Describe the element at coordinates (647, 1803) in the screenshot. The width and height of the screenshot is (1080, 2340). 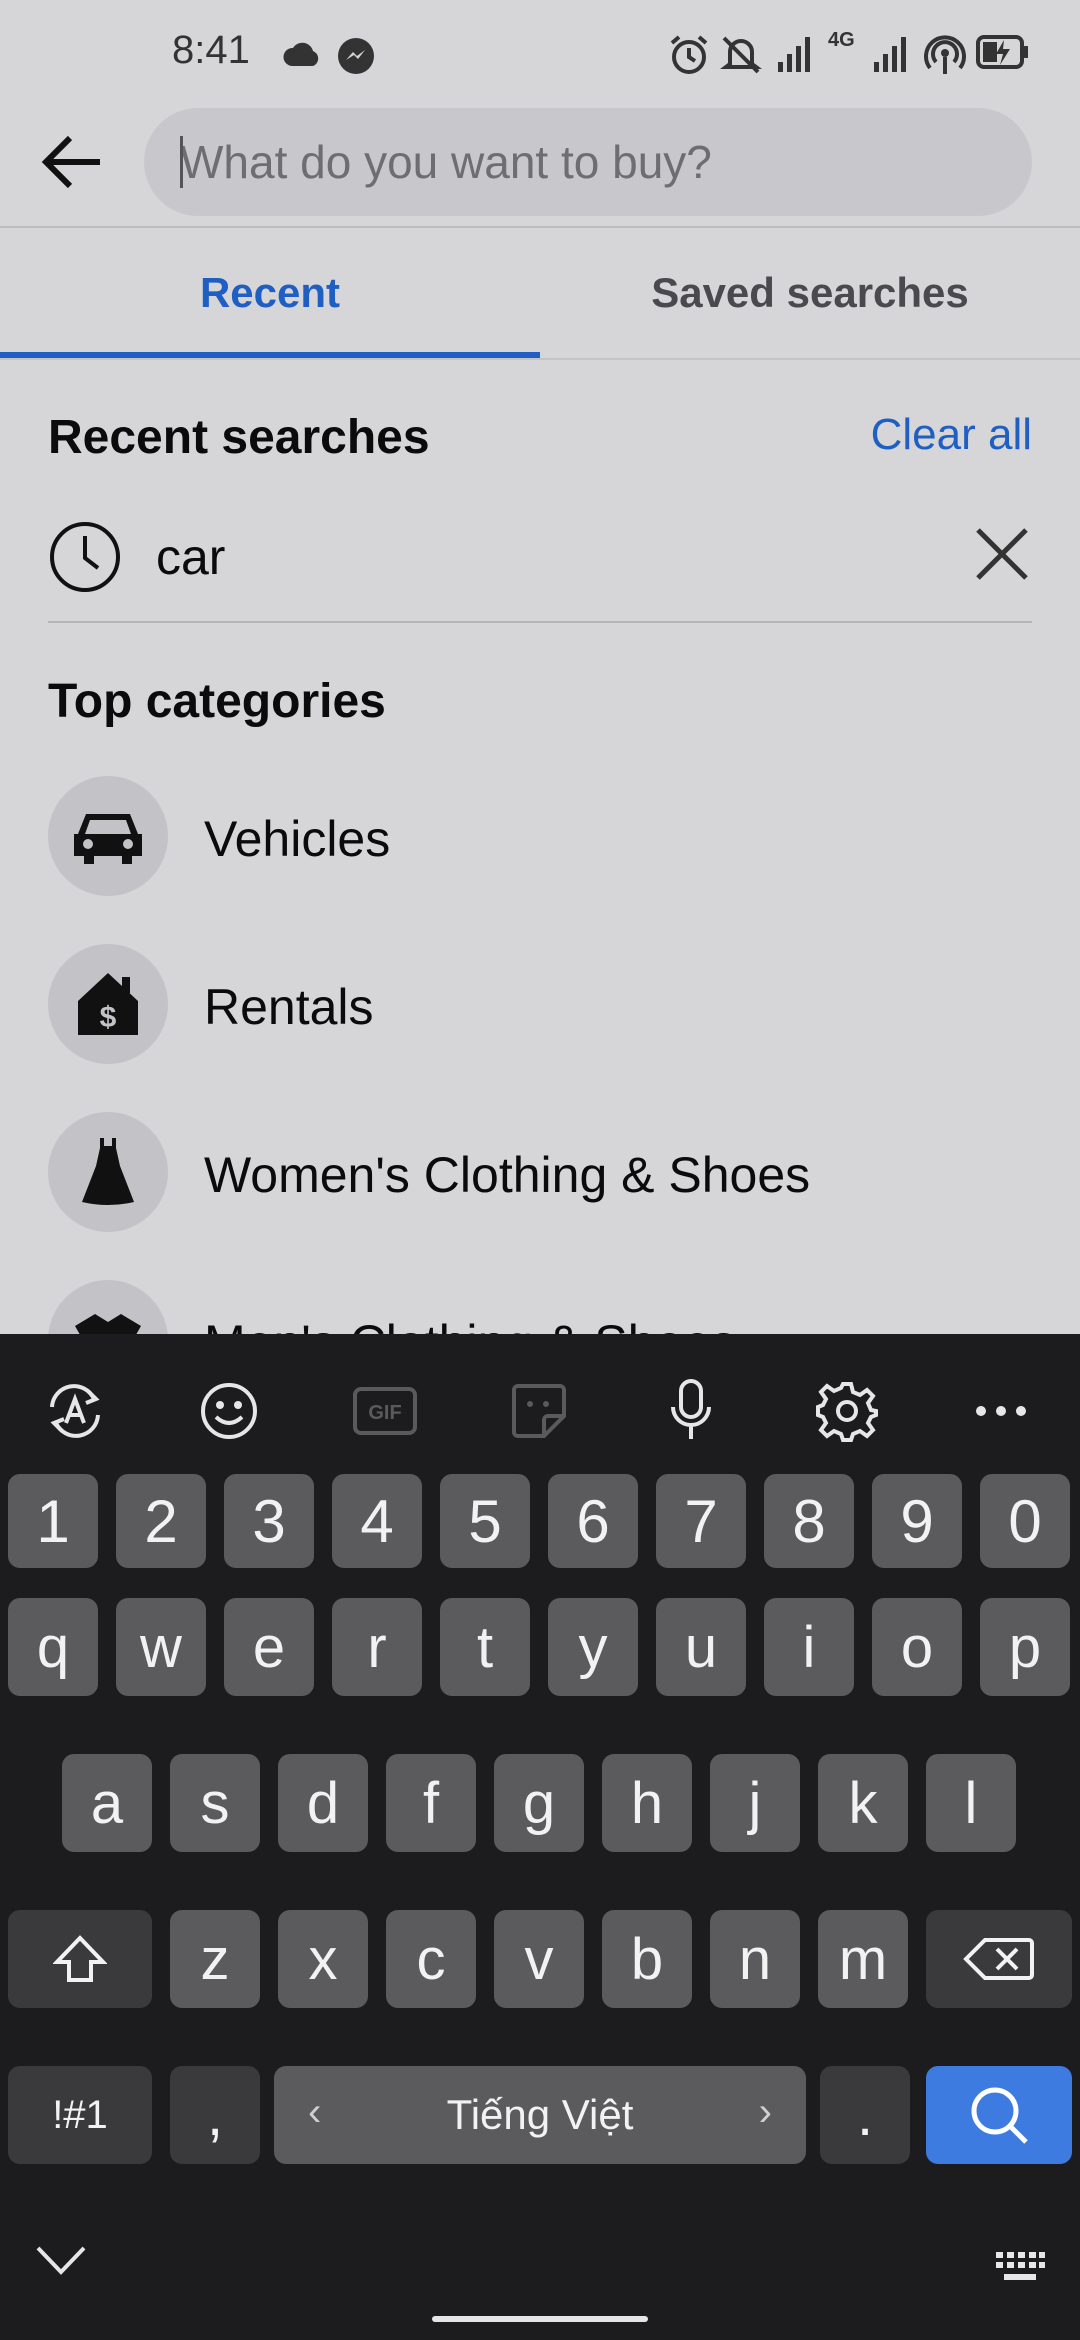
I see `key-h: h` at that location.